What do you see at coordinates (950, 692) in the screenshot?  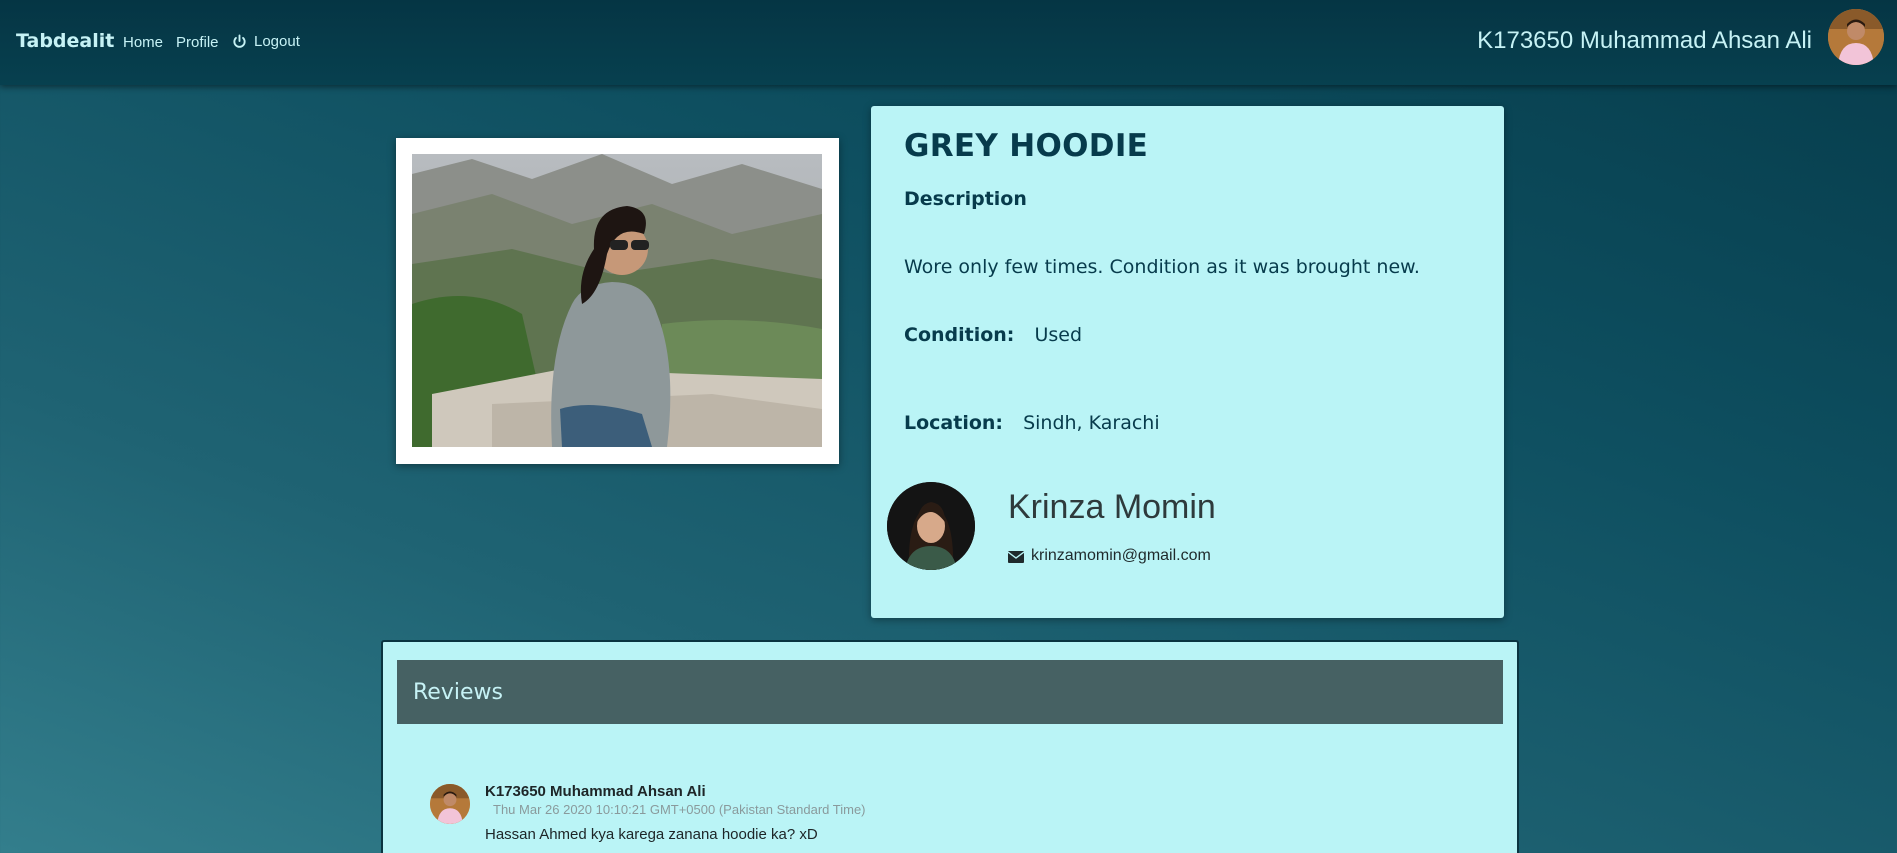 I see `reviews-header: Reviews` at bounding box center [950, 692].